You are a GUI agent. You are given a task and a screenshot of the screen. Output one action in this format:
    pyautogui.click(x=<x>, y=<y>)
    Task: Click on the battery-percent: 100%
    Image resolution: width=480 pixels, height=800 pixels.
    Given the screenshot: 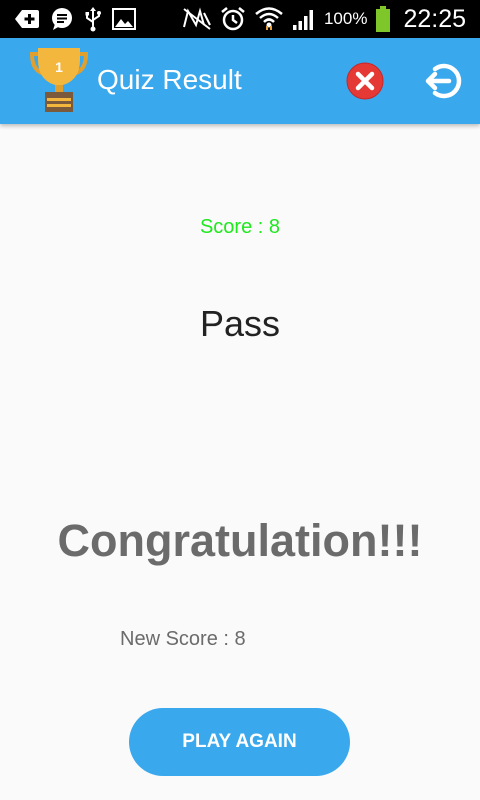 What is the action you would take?
    pyautogui.click(x=345, y=18)
    